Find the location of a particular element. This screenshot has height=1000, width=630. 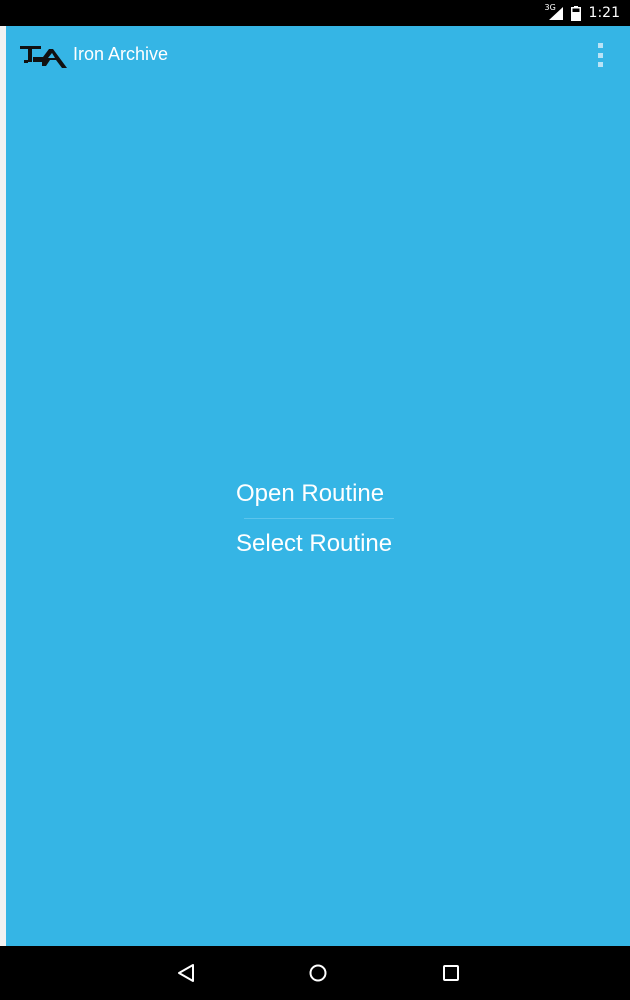

open-routine-button: Open Routine is located at coordinates (321, 494).